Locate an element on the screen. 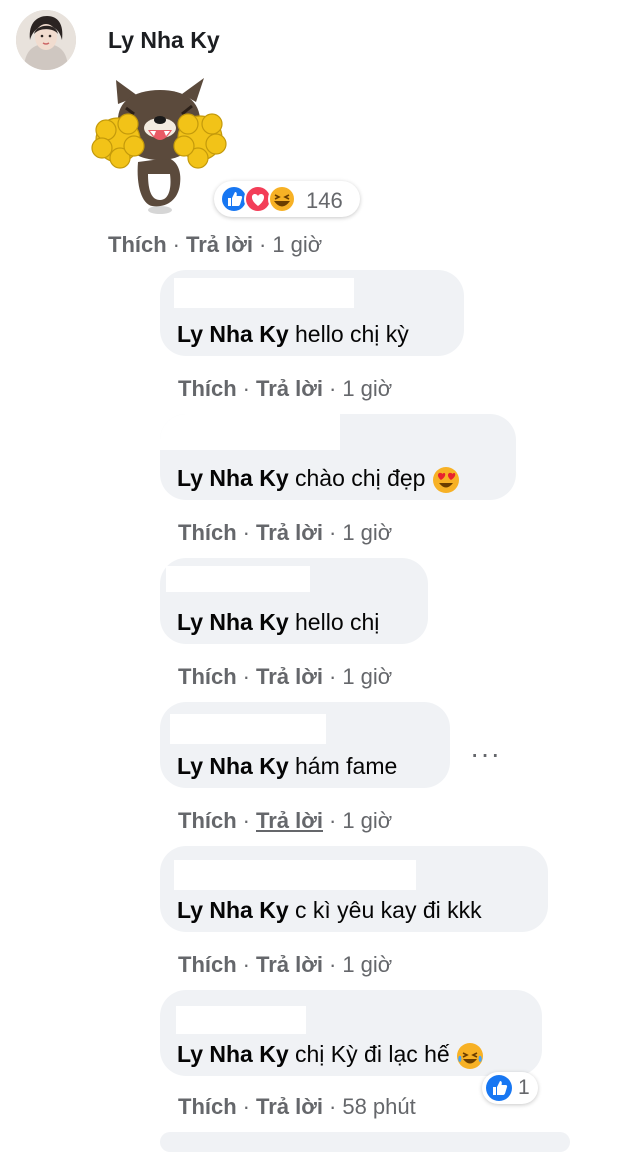 This screenshot has width=620, height=1152. reply-bubble: Ly Nha Ky c kì yêu kay đi kkk is located at coordinates (354, 889).